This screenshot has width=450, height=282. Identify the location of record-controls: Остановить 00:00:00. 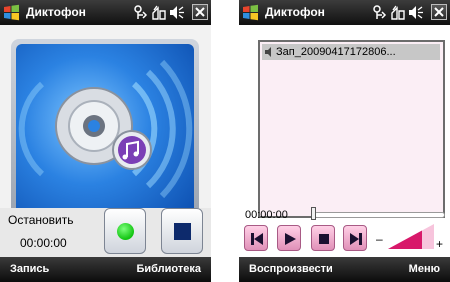
(105, 232).